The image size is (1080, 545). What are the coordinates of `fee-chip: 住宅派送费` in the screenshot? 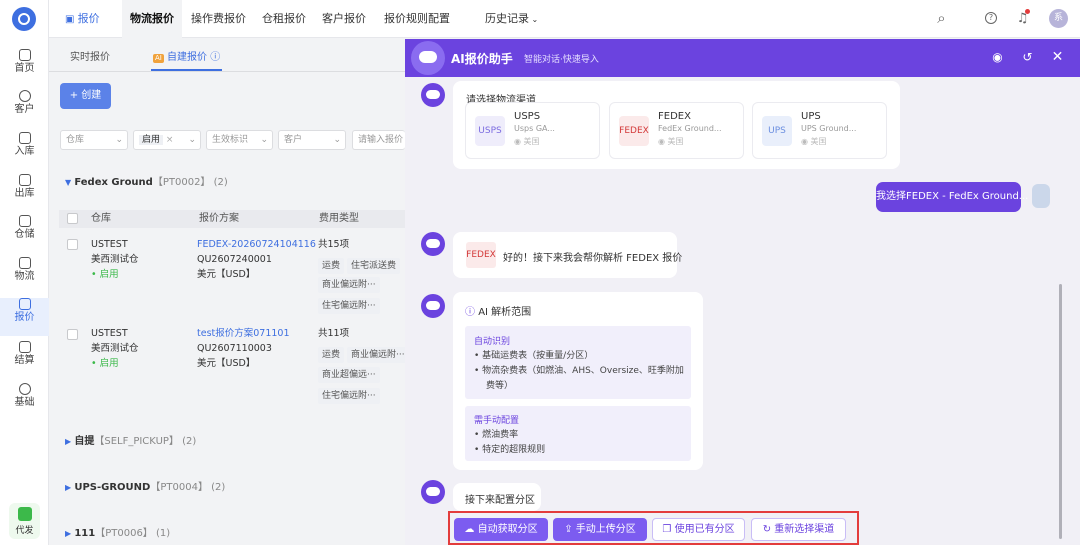 It's located at (374, 266).